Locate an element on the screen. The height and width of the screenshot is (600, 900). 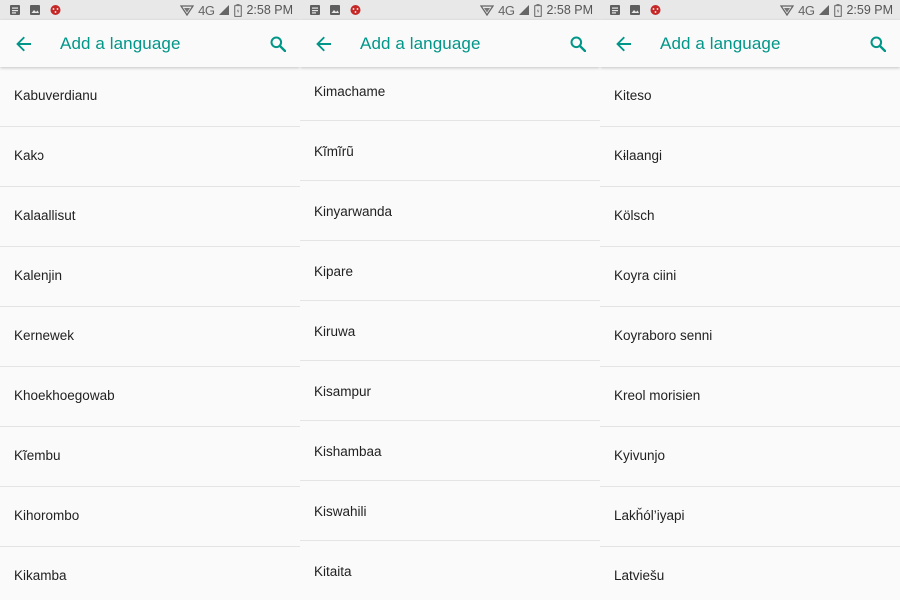
language-label: Kakɔ is located at coordinates (29, 155).